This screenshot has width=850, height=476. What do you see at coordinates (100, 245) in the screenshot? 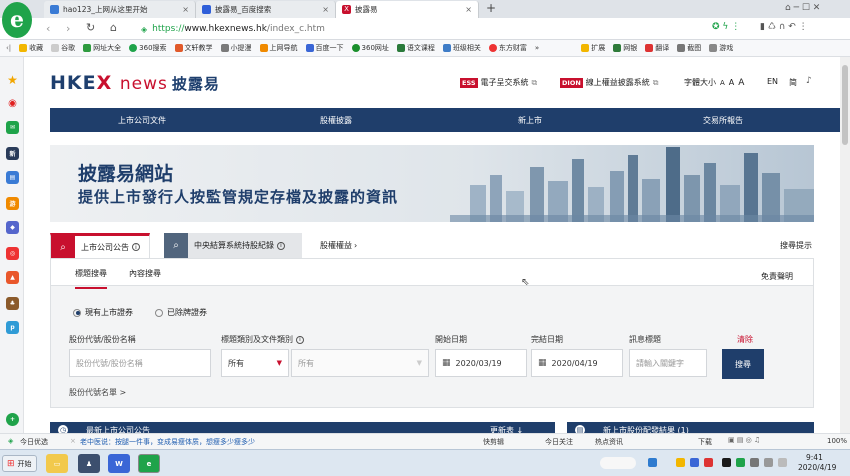
I see `tab-listed-announcements: ⌕ 上市公司公告 i` at bounding box center [100, 245].